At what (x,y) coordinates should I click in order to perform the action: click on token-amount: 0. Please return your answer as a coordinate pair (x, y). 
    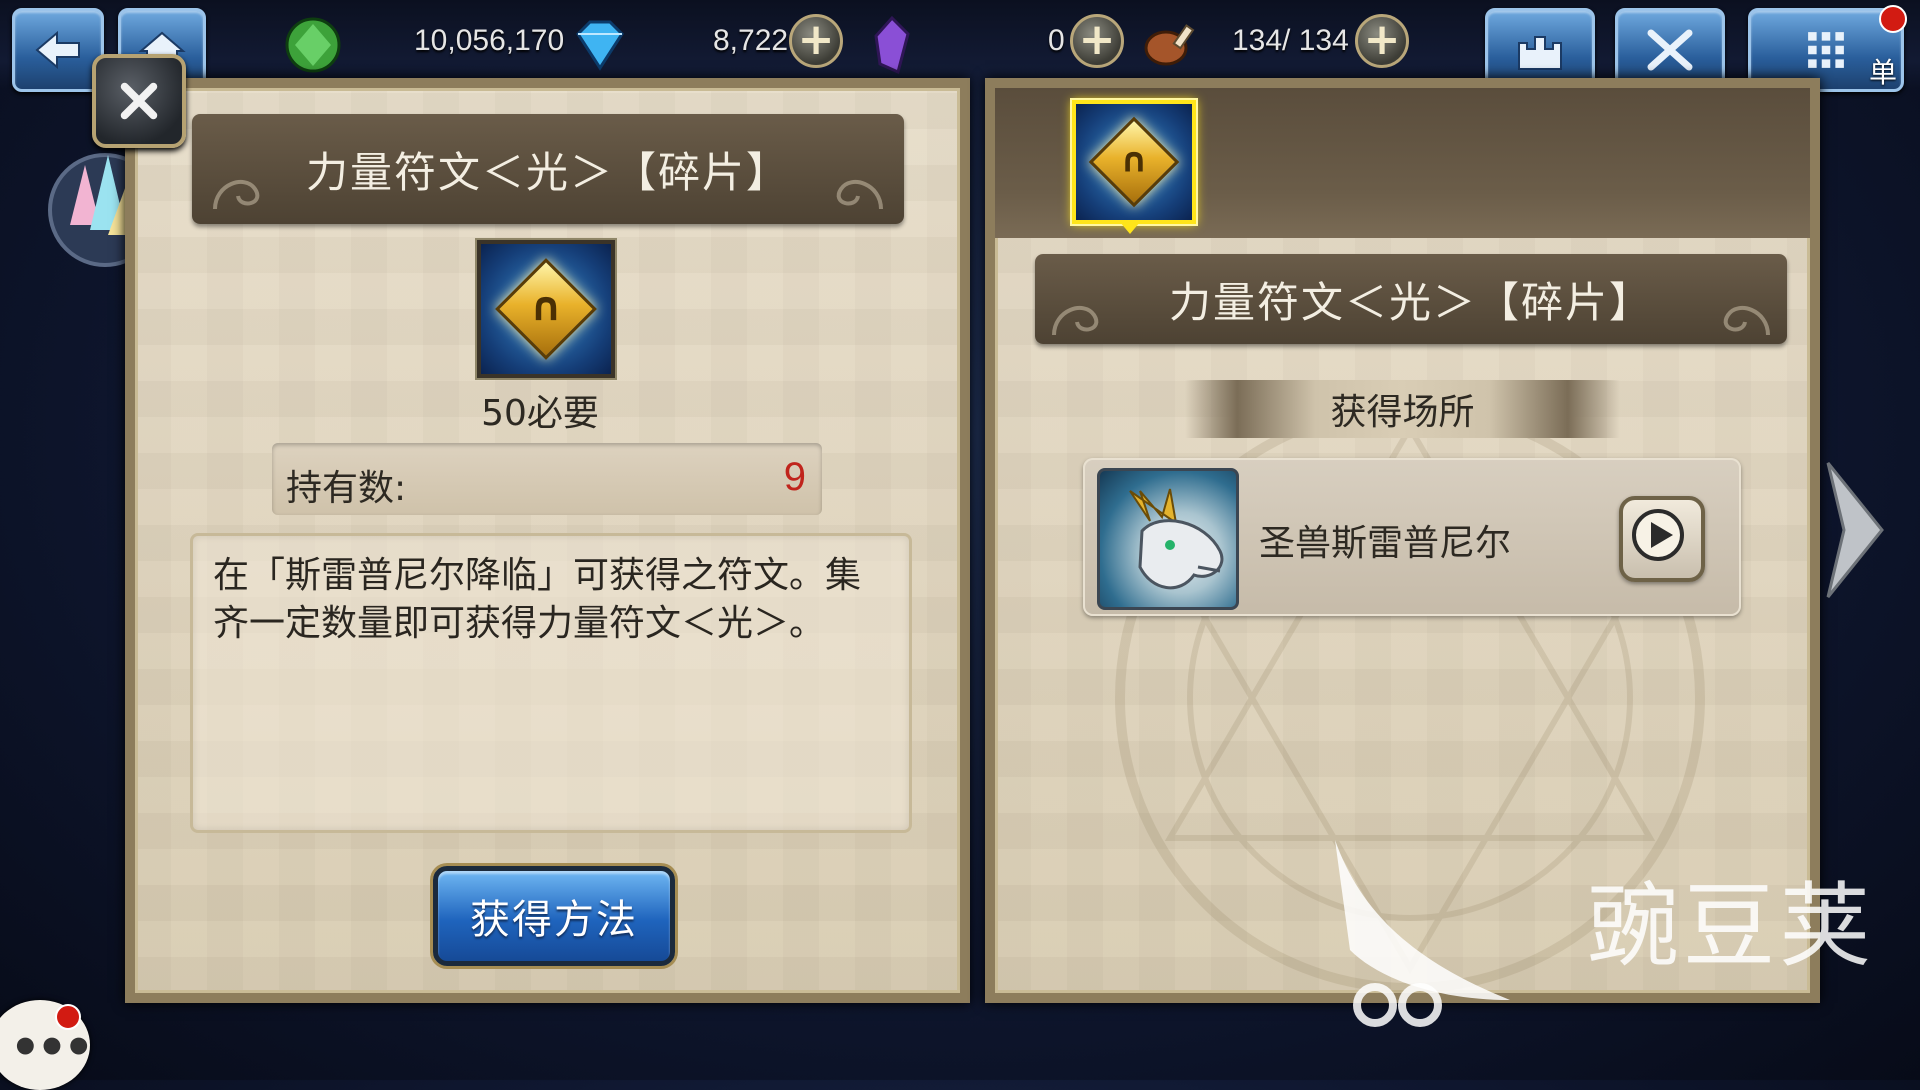
    Looking at the image, I should click on (1056, 40).